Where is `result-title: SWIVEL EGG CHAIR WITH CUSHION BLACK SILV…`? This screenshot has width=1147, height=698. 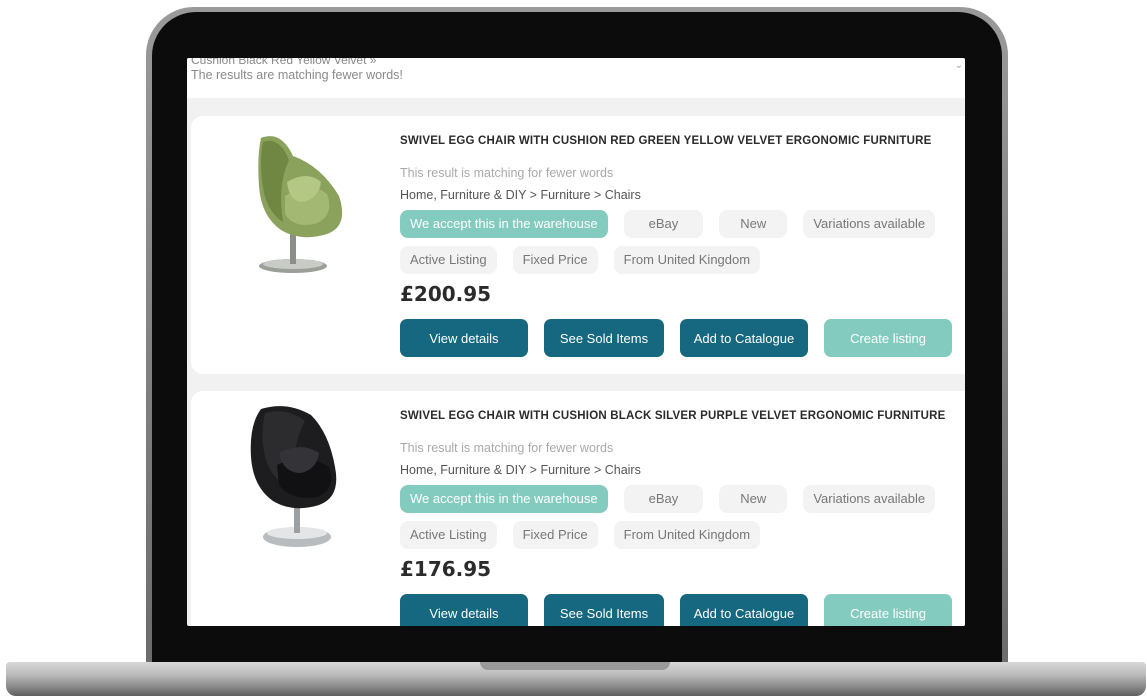
result-title: SWIVEL EGG CHAIR WITH CUSHION BLACK SILV… is located at coordinates (682, 416).